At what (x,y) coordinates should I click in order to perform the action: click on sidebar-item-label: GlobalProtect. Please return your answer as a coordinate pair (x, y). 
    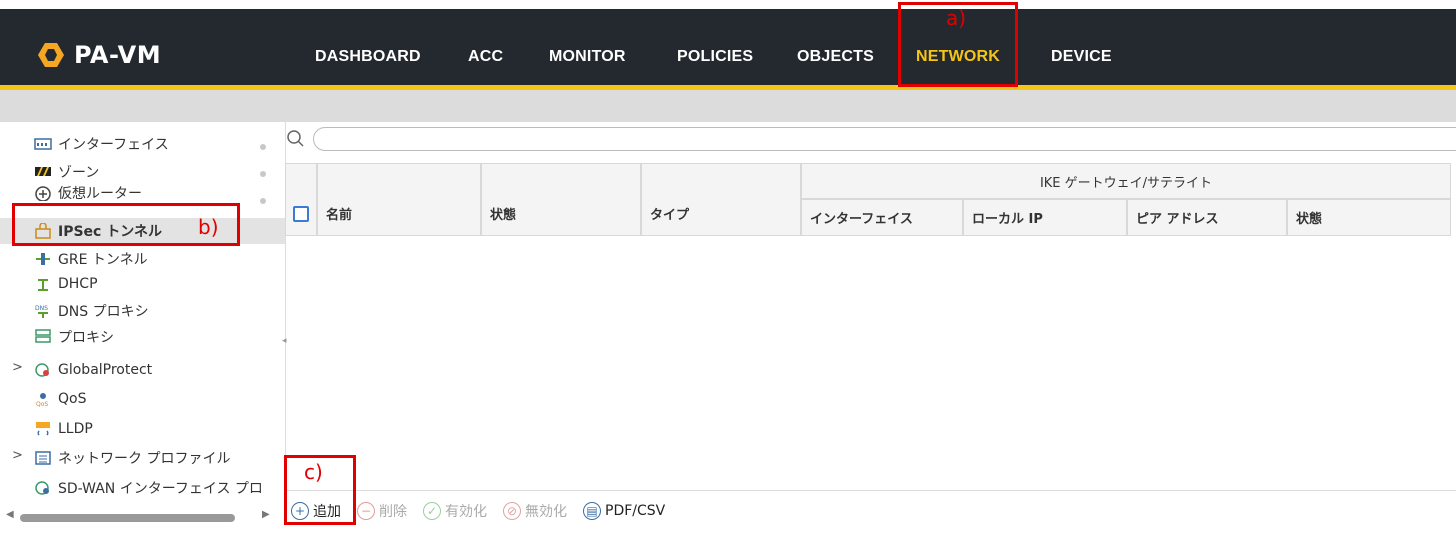
    Looking at the image, I should click on (105, 370).